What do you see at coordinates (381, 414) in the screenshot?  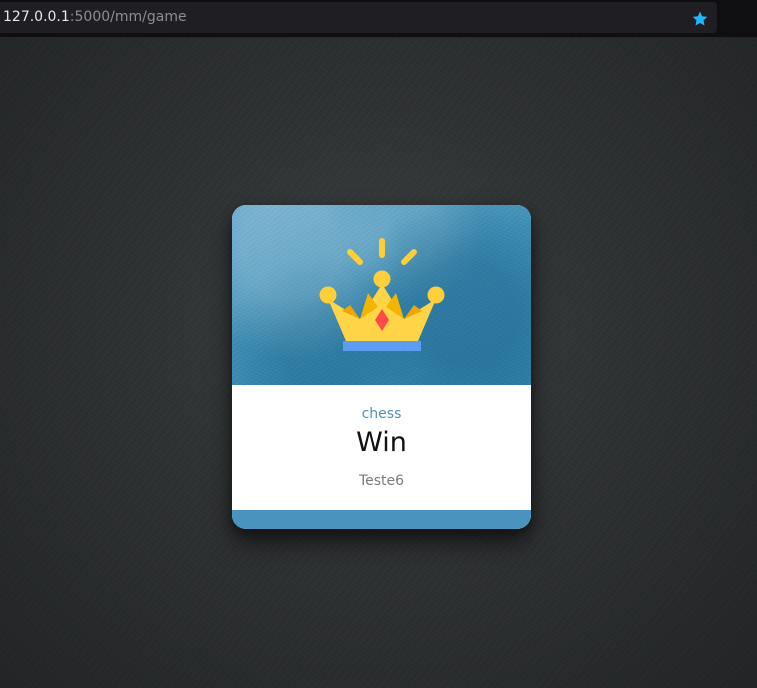 I see `game-category: chess` at bounding box center [381, 414].